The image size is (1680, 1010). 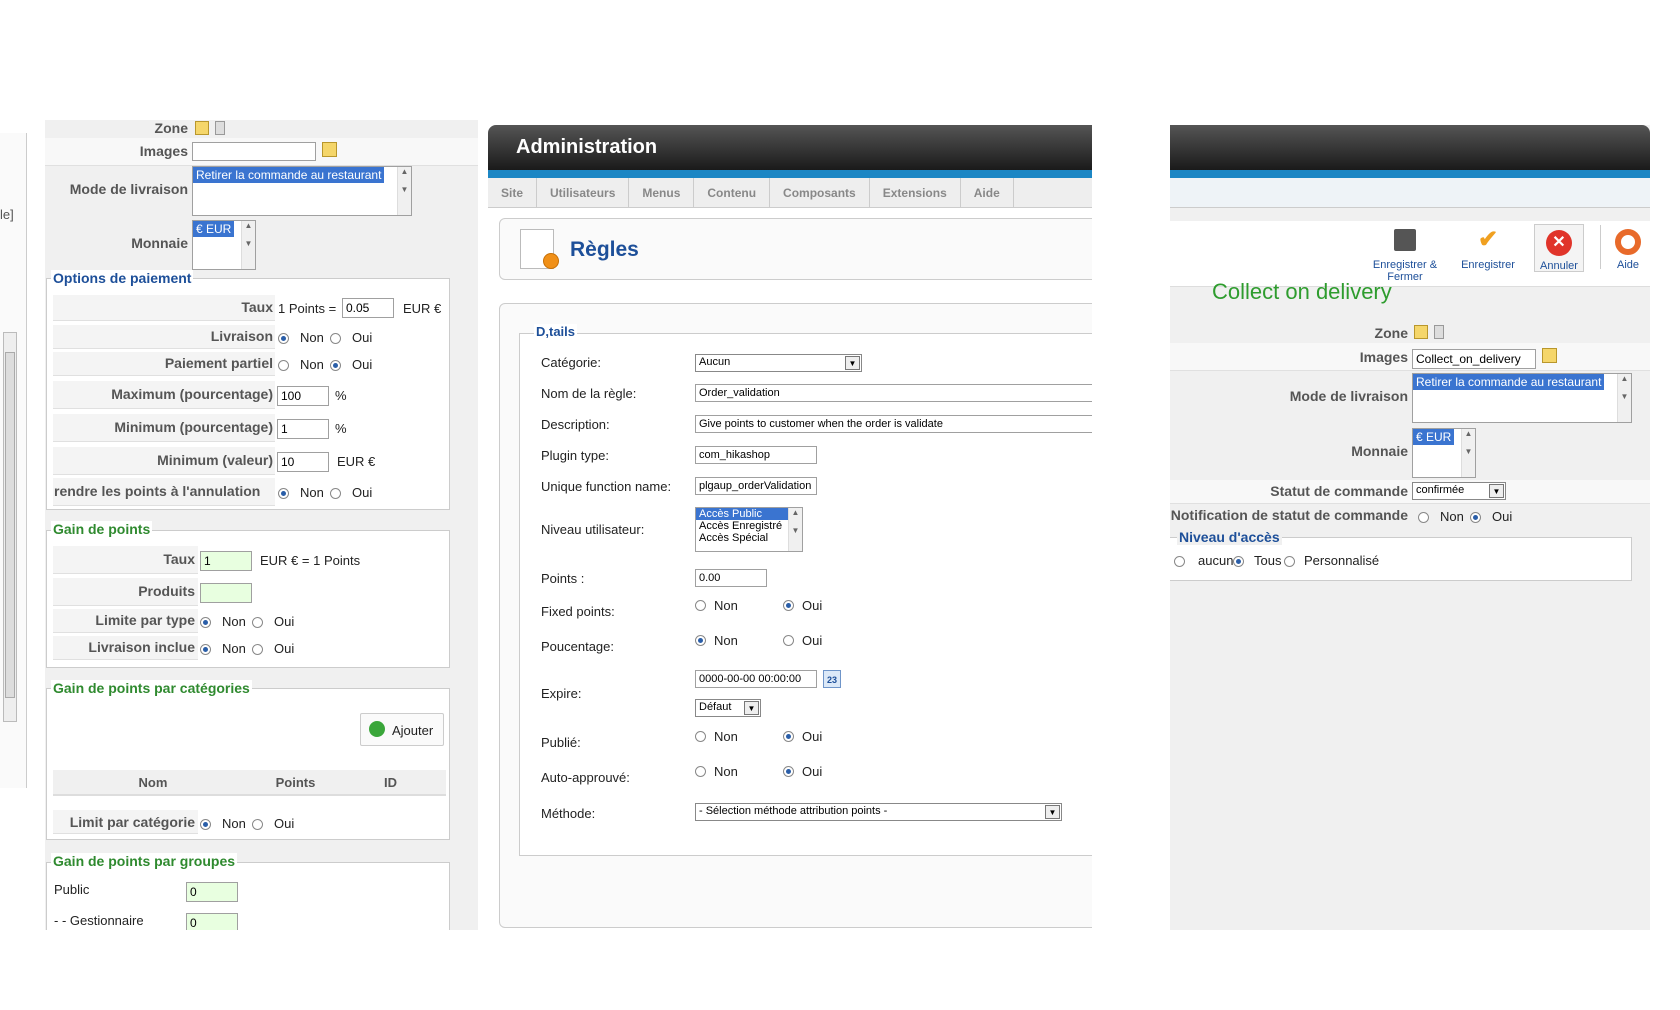 I want to click on fixed-non-radio, so click(x=700, y=605).